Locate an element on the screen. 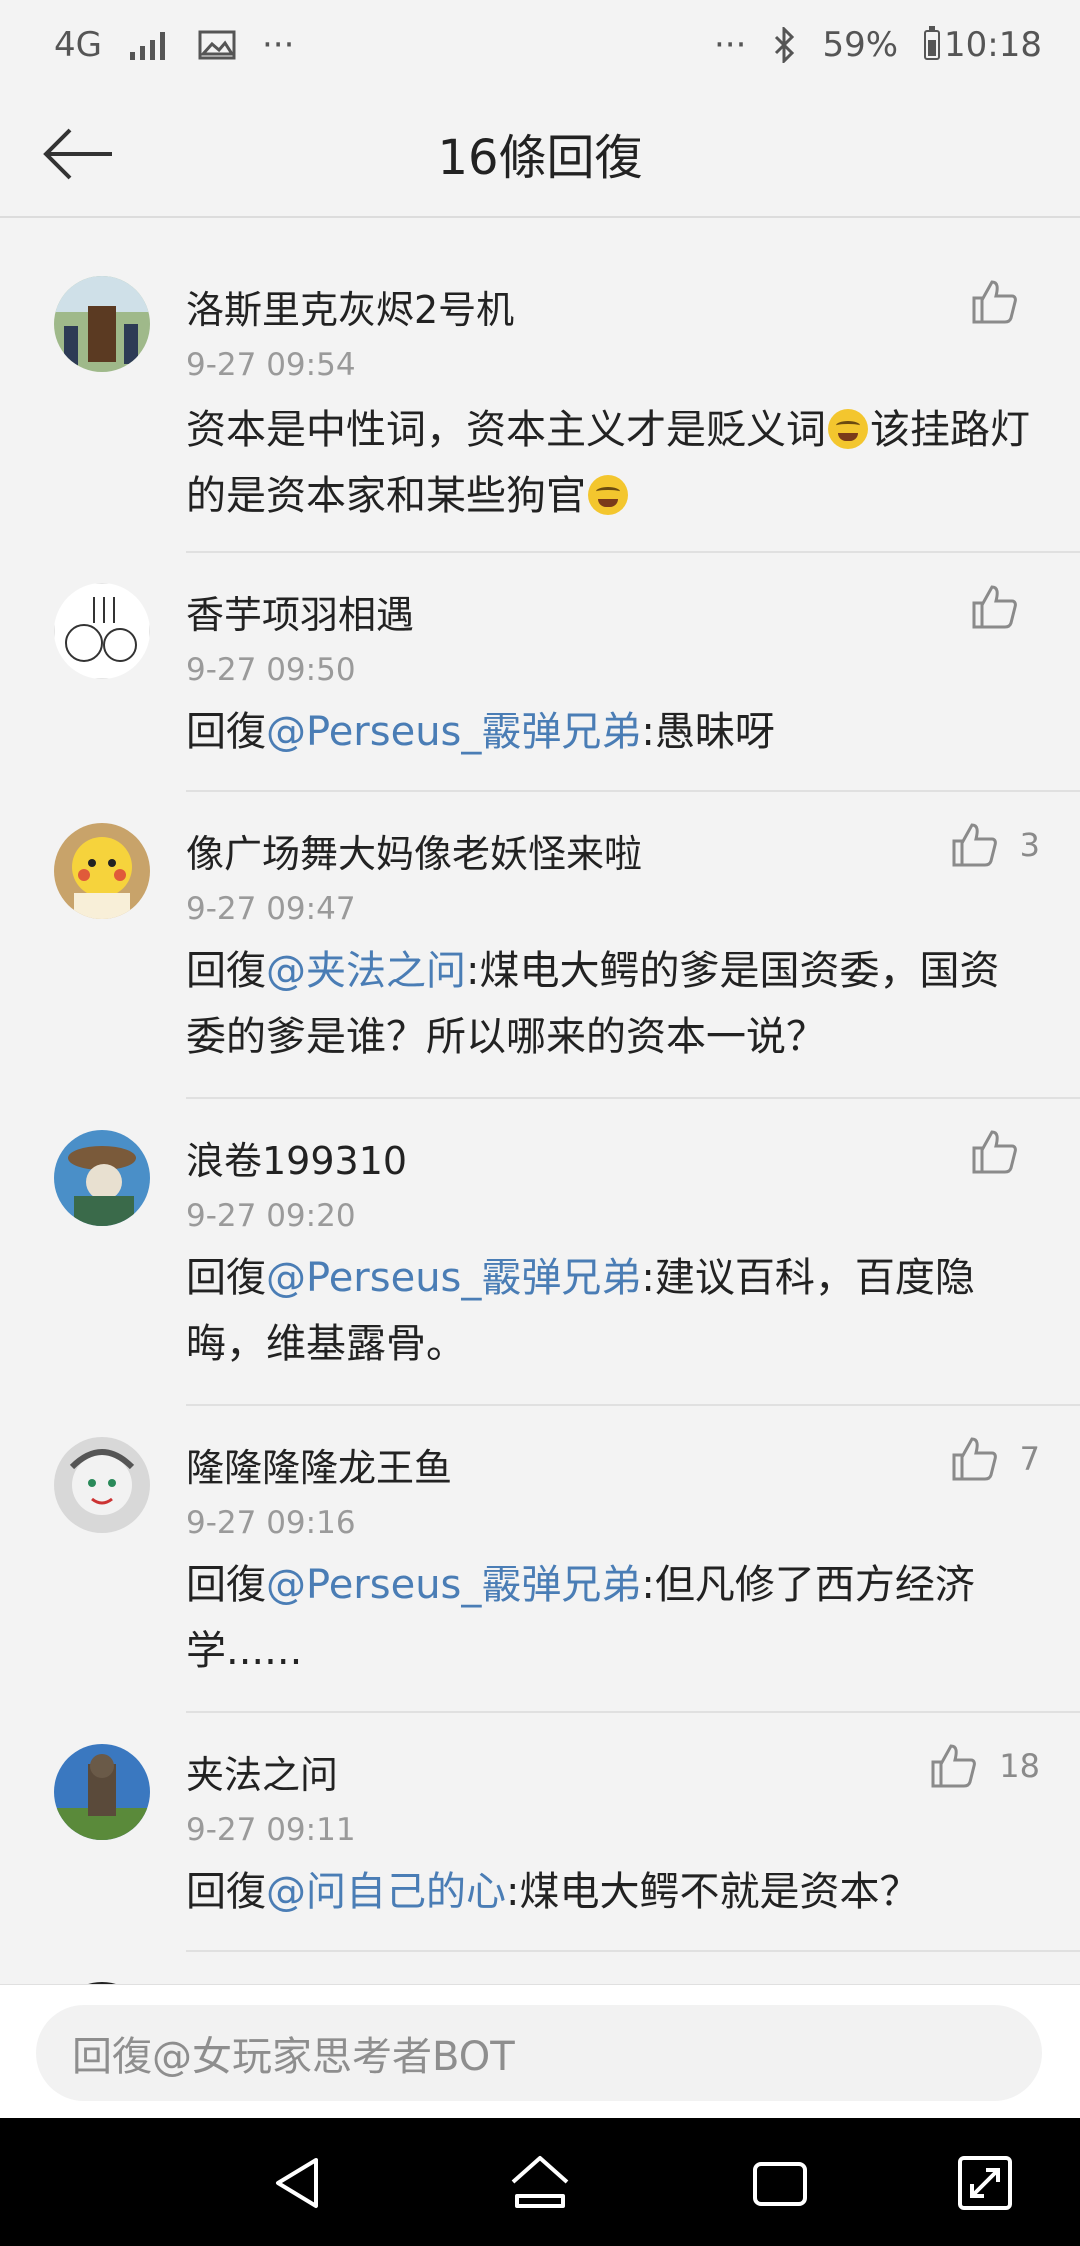 The height and width of the screenshot is (2246, 1080). comment-text: 回復@问自己的心:煤电大鳄不就是资本？ is located at coordinates (608, 1892).